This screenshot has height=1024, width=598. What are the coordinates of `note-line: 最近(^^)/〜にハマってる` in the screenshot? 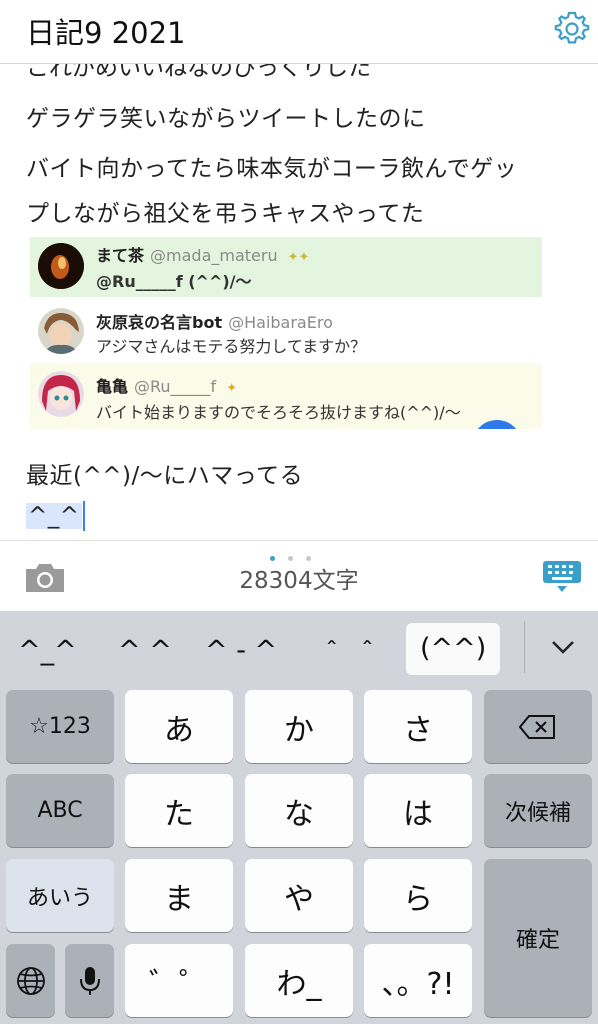 It's located at (165, 476).